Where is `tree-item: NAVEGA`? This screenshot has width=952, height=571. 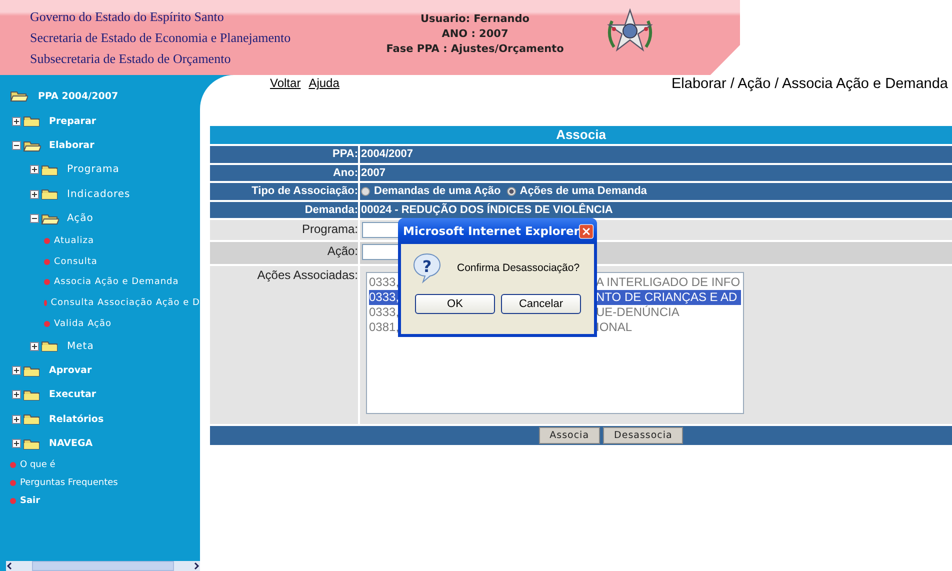
tree-item: NAVEGA is located at coordinates (71, 444).